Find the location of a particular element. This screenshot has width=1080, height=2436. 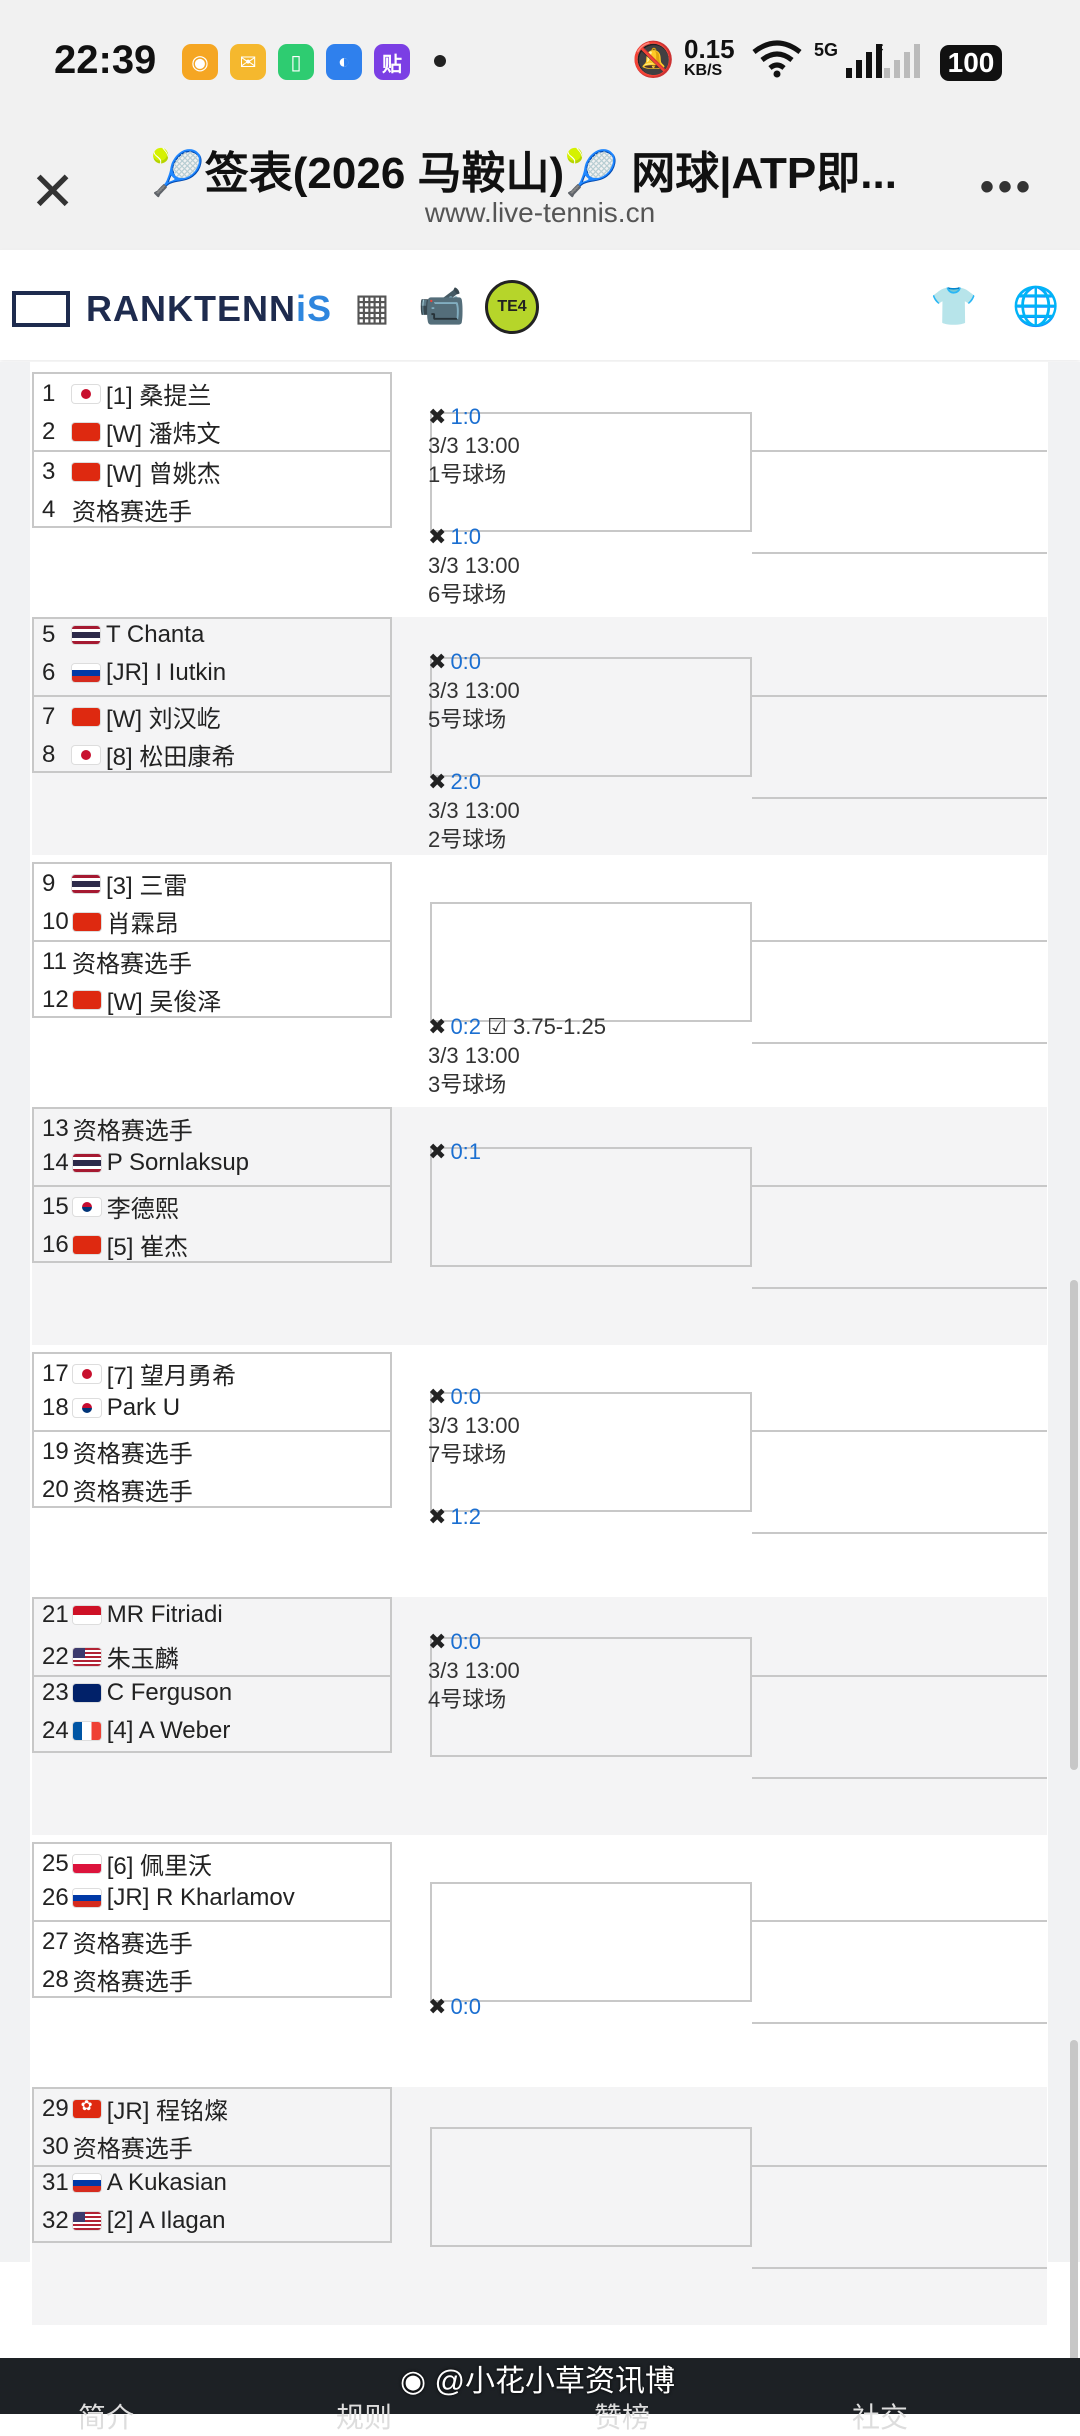

more-icon: ••• is located at coordinates (1007, 187).